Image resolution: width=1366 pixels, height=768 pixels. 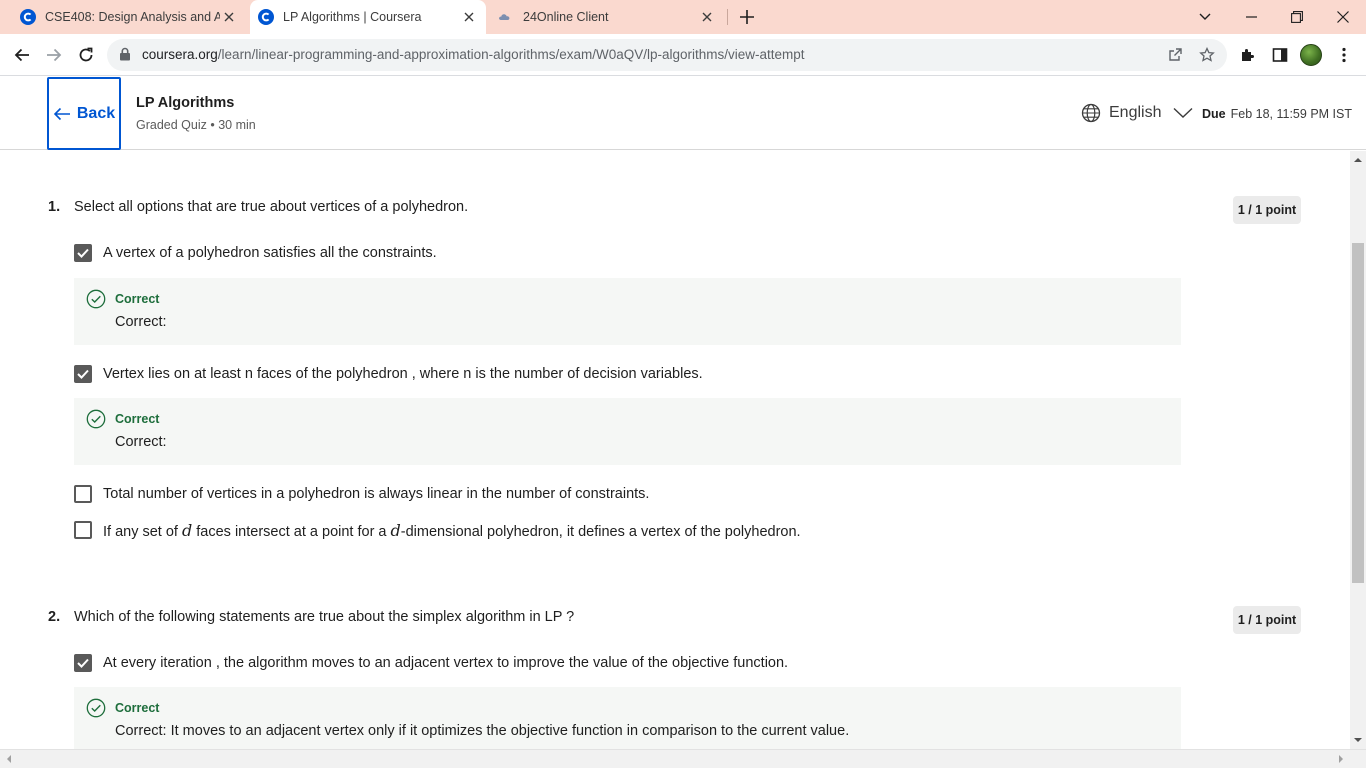 I want to click on bookmark-star-icon, so click(x=1207, y=55).